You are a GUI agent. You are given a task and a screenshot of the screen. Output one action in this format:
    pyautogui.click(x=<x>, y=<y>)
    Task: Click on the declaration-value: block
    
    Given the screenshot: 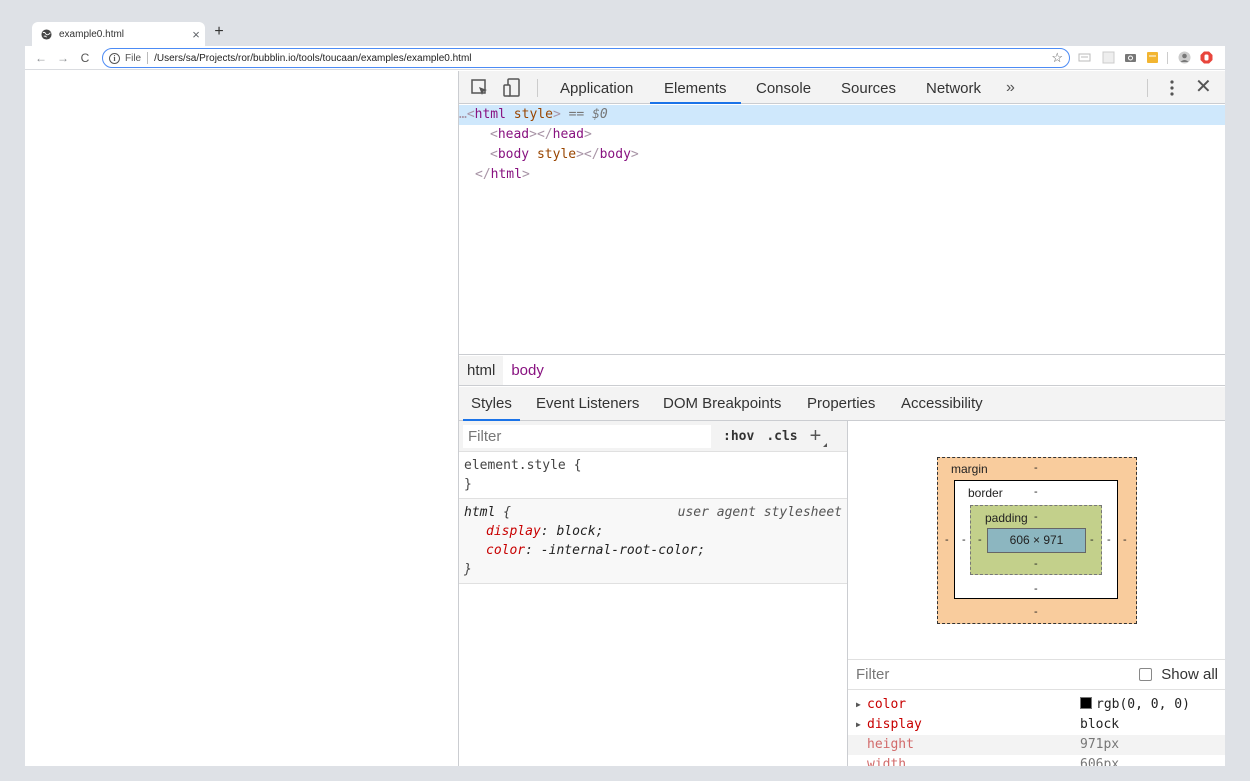 What is the action you would take?
    pyautogui.click(x=576, y=531)
    